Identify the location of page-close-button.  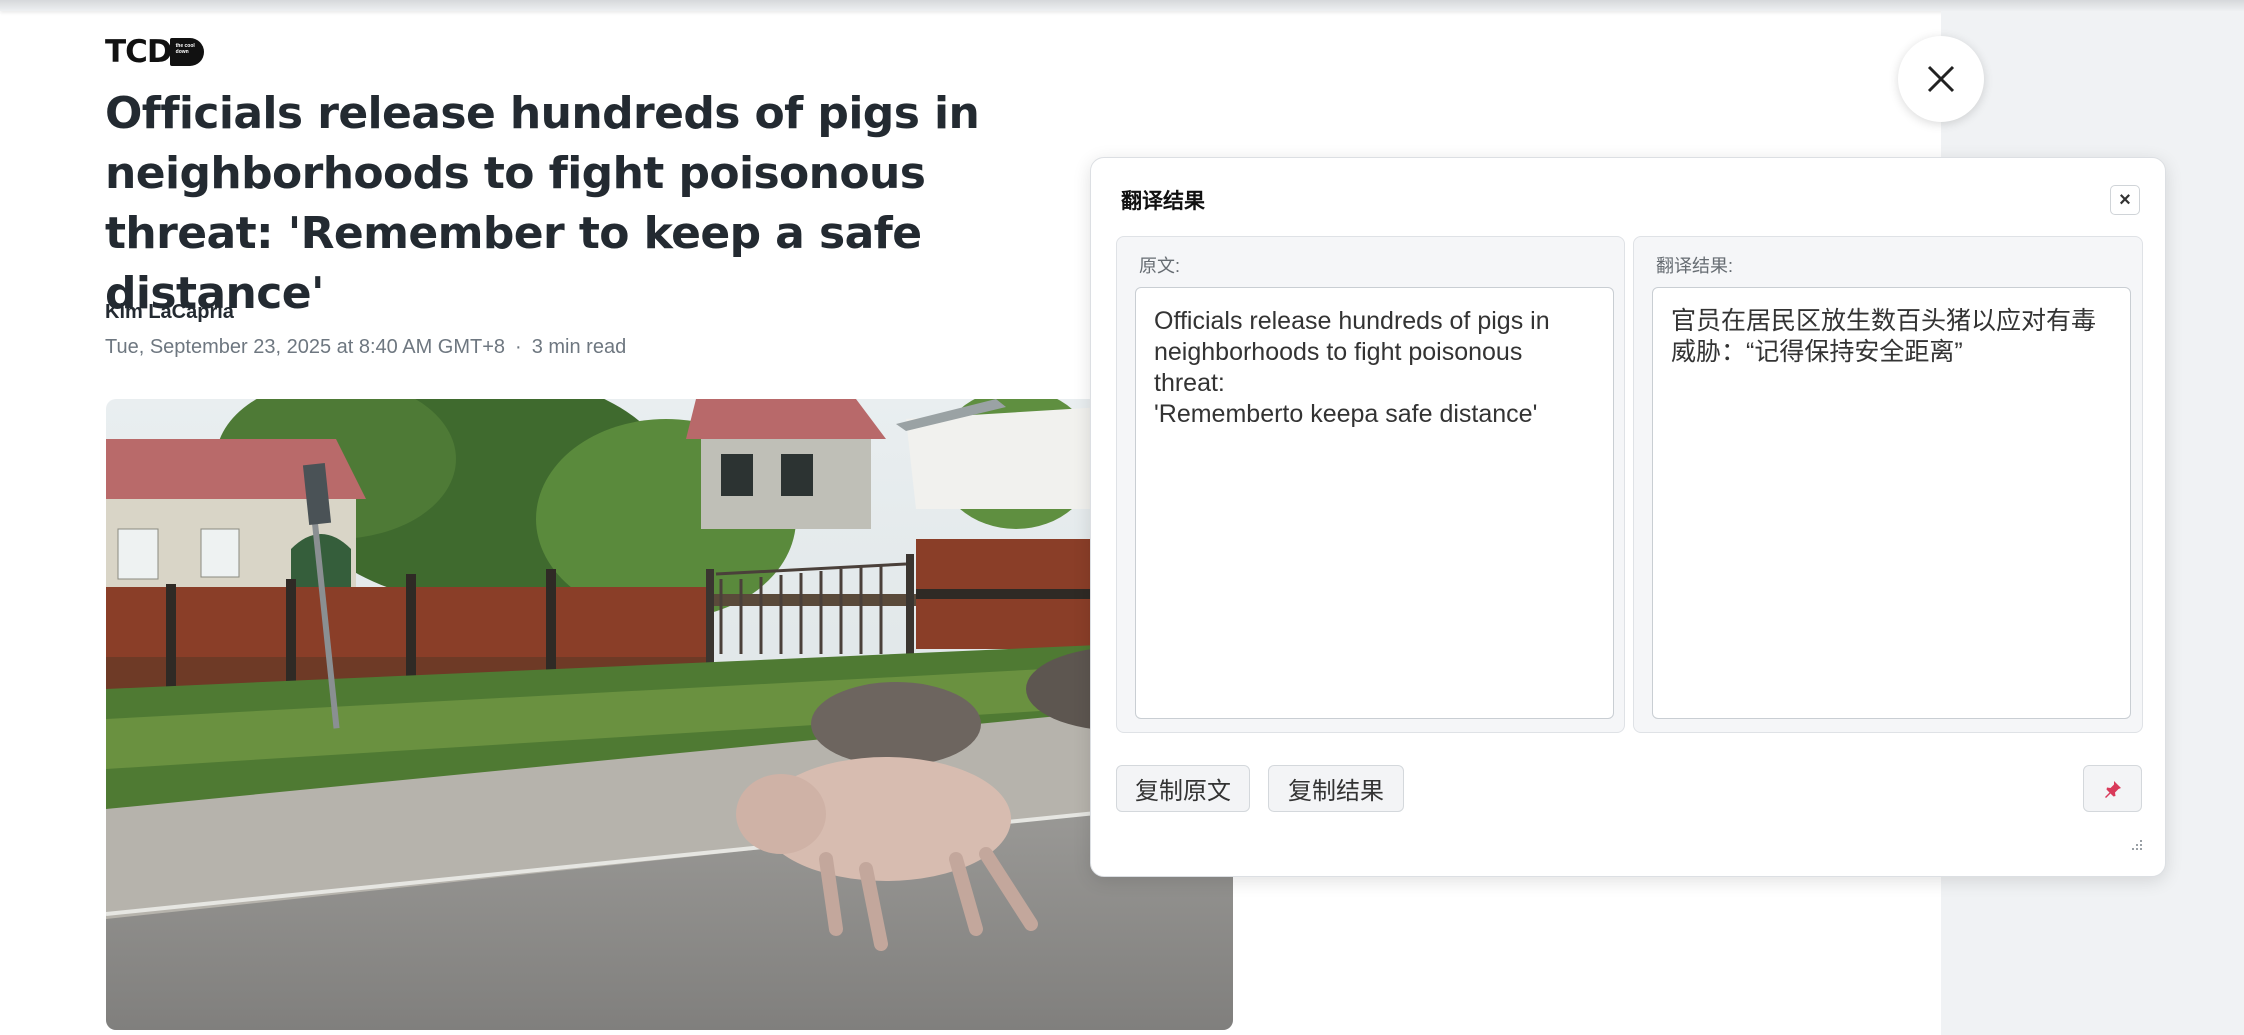
(1941, 79).